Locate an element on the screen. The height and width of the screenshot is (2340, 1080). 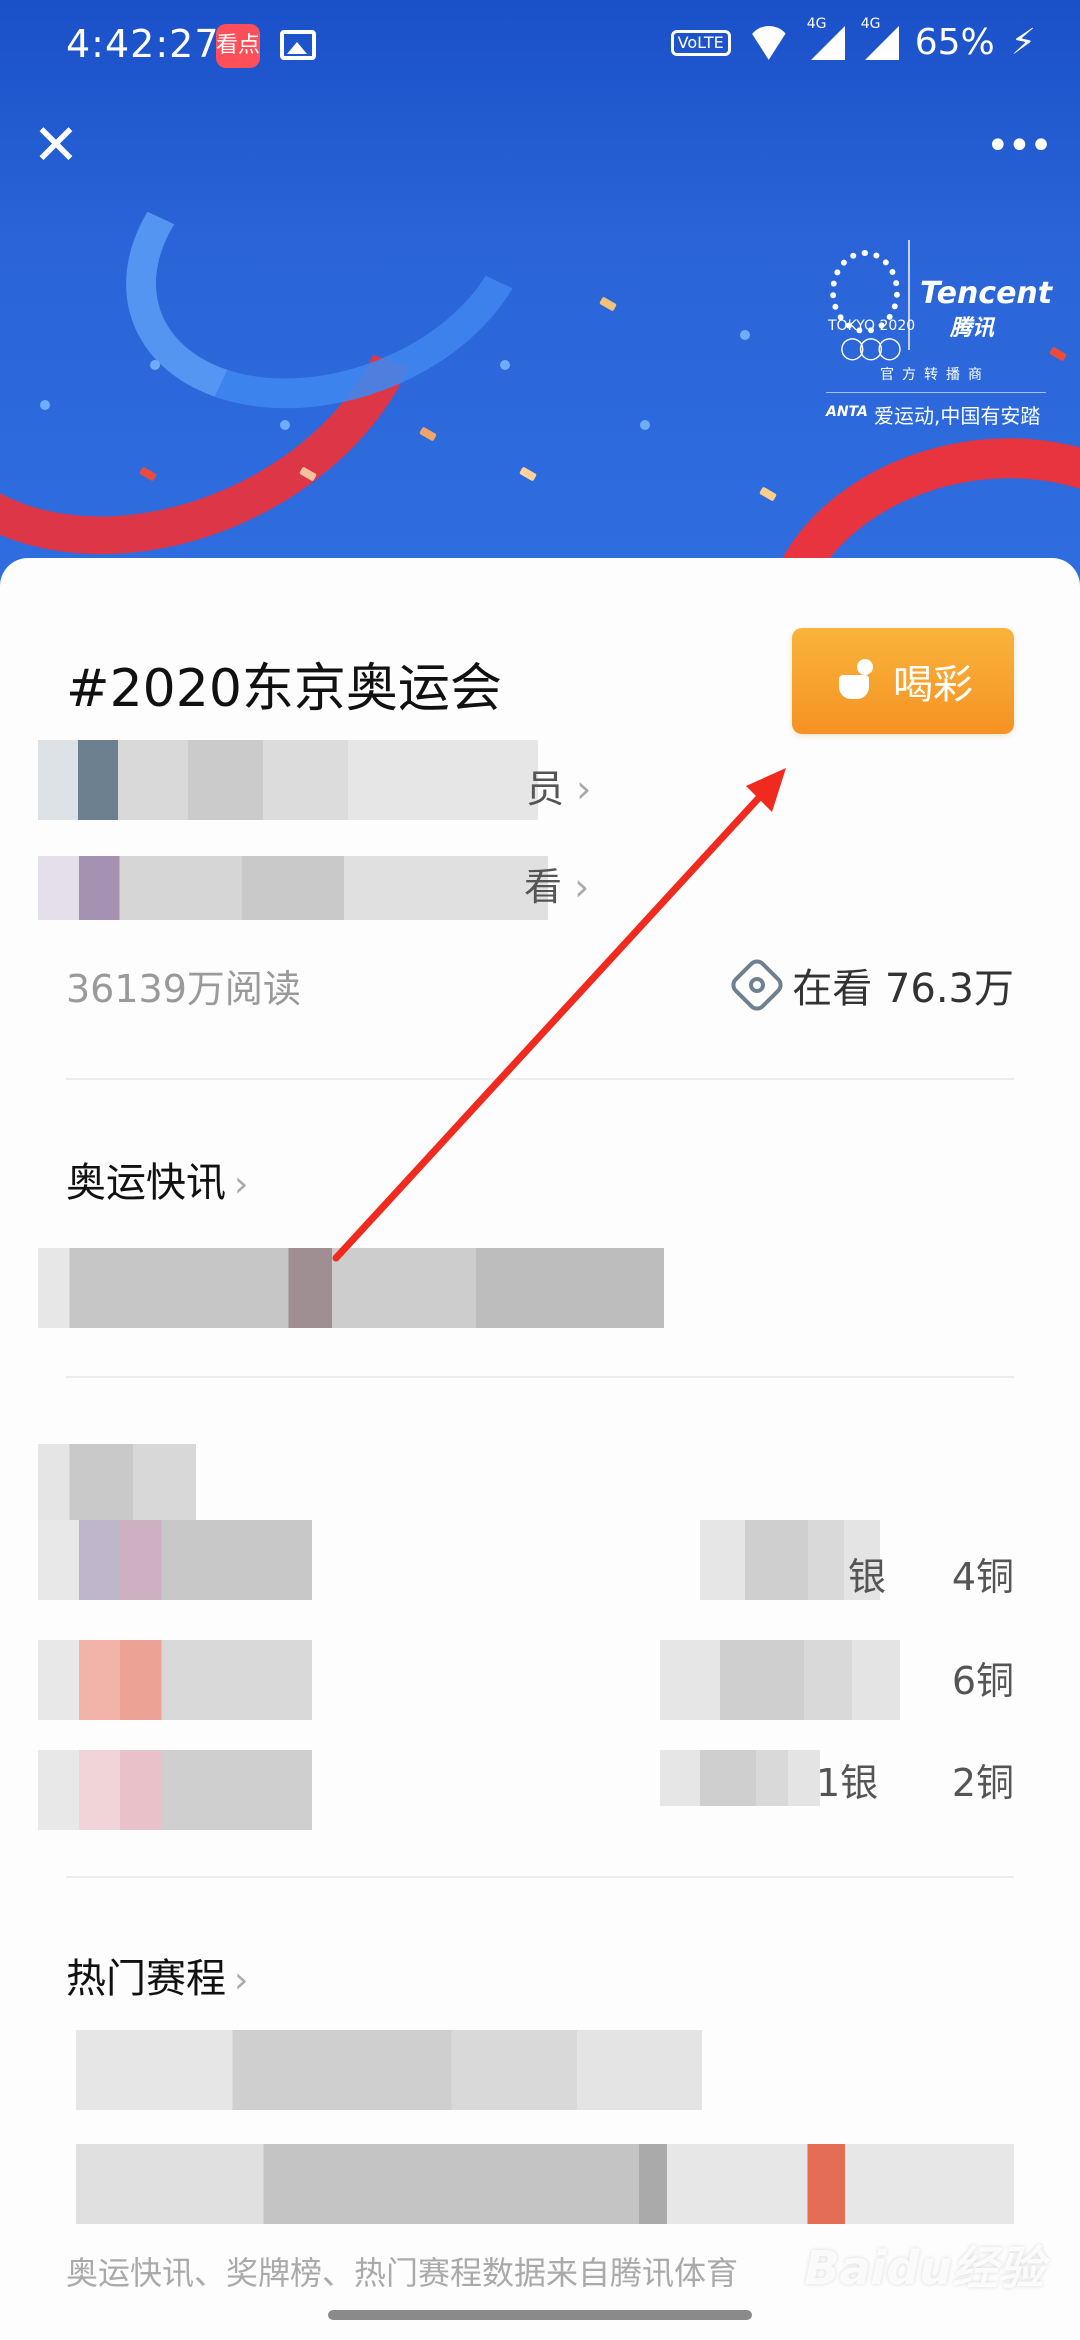
blurred-medal-header is located at coordinates (117, 1484).